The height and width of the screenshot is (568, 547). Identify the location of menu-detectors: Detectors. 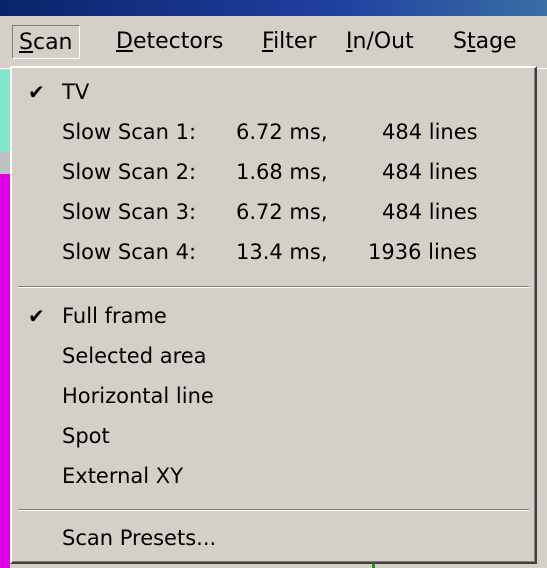
(169, 42).